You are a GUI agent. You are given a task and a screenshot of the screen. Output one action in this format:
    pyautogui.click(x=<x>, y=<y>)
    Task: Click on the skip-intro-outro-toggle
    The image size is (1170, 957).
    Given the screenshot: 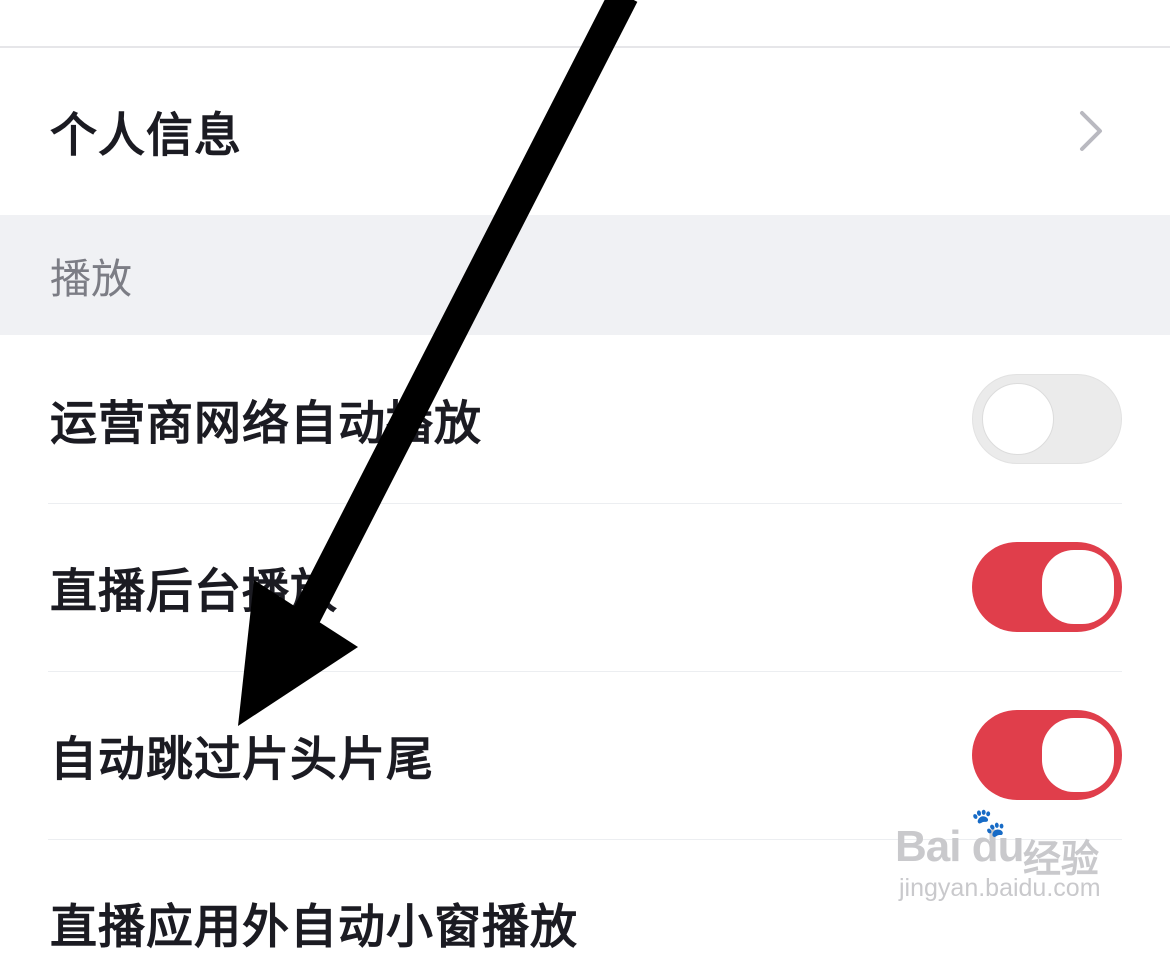 What is the action you would take?
    pyautogui.click(x=1047, y=755)
    